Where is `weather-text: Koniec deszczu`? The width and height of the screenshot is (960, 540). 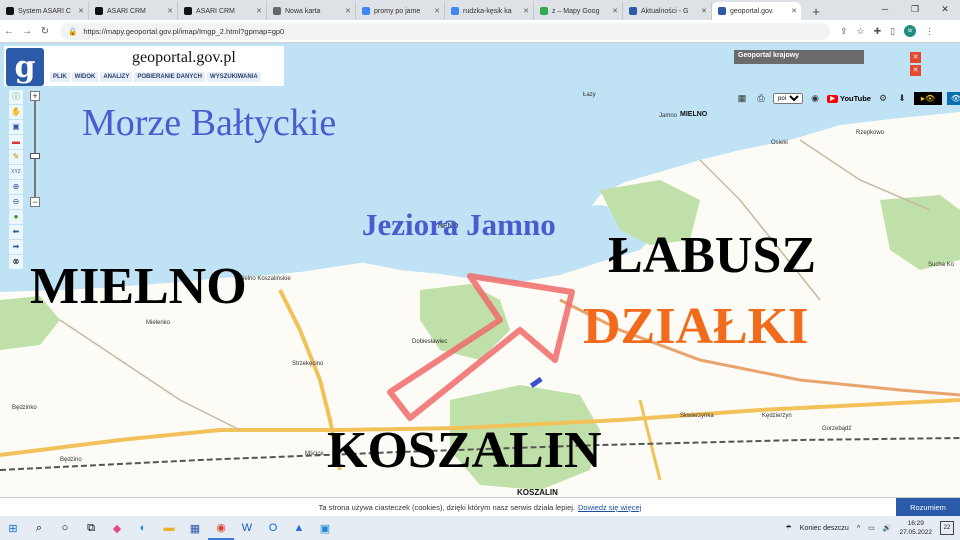
weather-text: Koniec deszczu is located at coordinates (824, 528).